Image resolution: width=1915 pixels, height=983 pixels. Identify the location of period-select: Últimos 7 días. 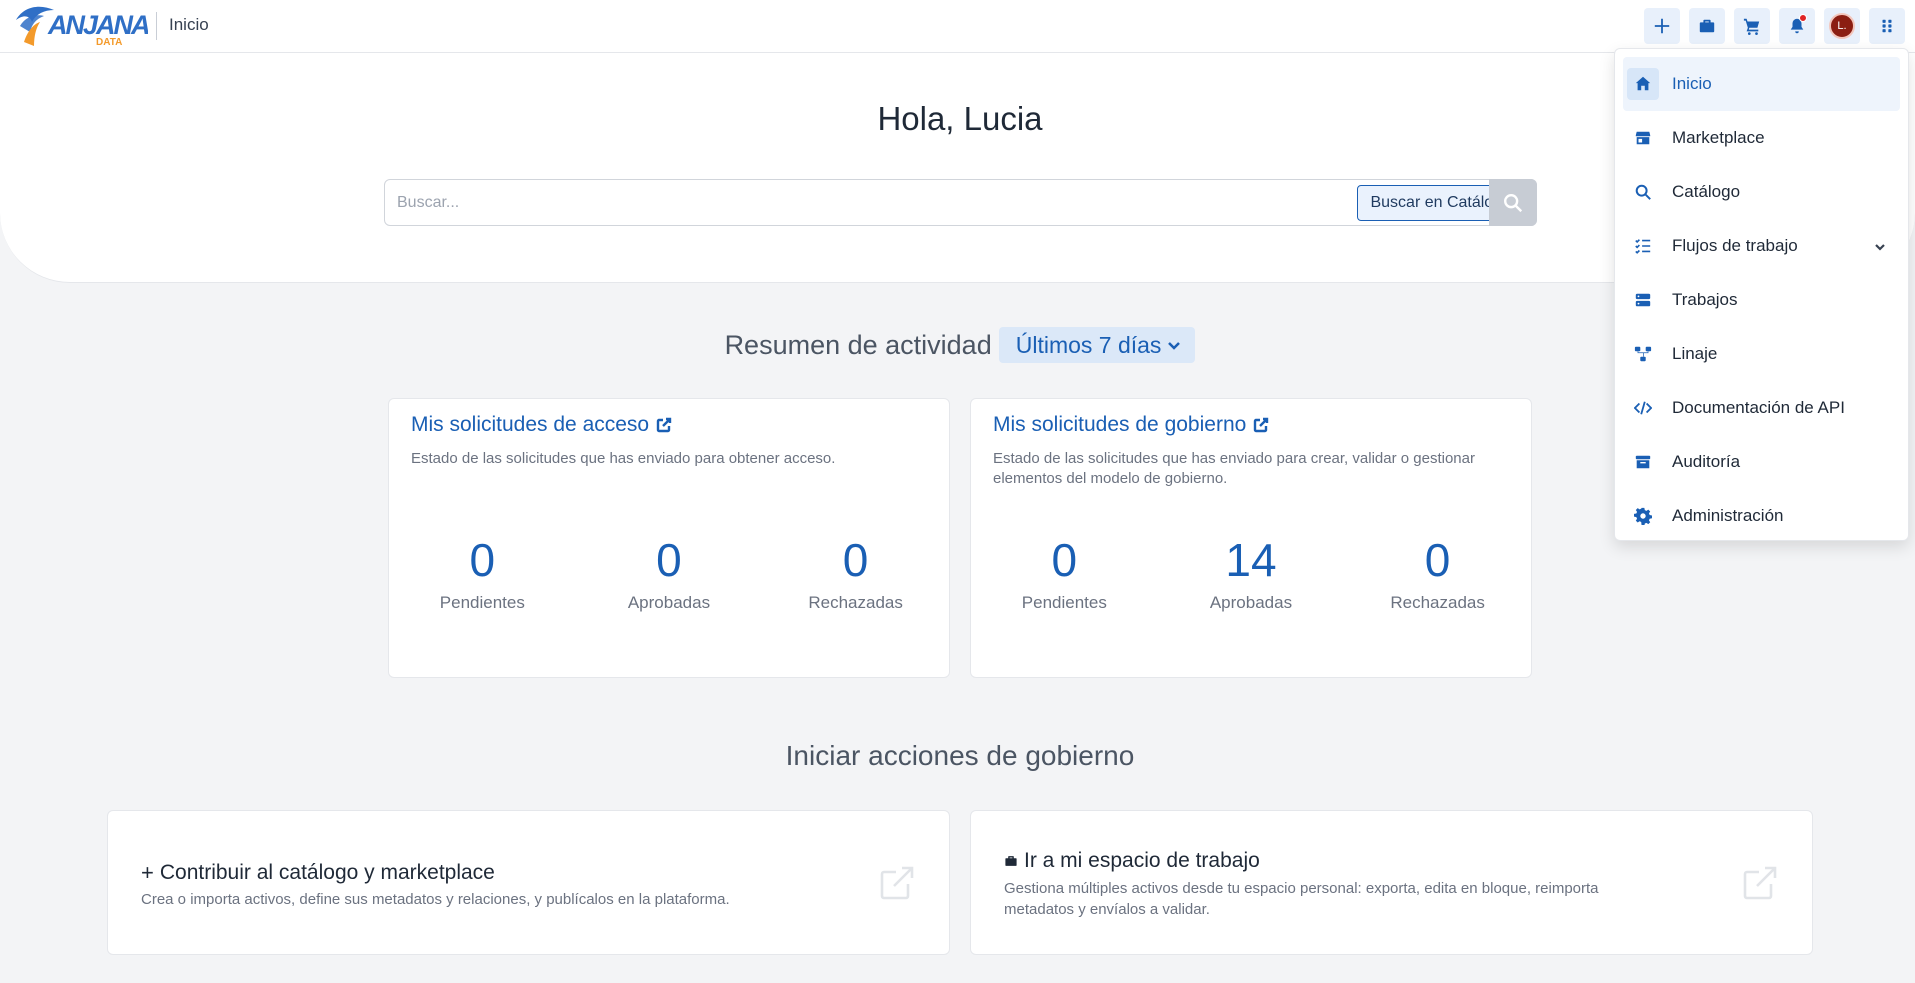
(1097, 345).